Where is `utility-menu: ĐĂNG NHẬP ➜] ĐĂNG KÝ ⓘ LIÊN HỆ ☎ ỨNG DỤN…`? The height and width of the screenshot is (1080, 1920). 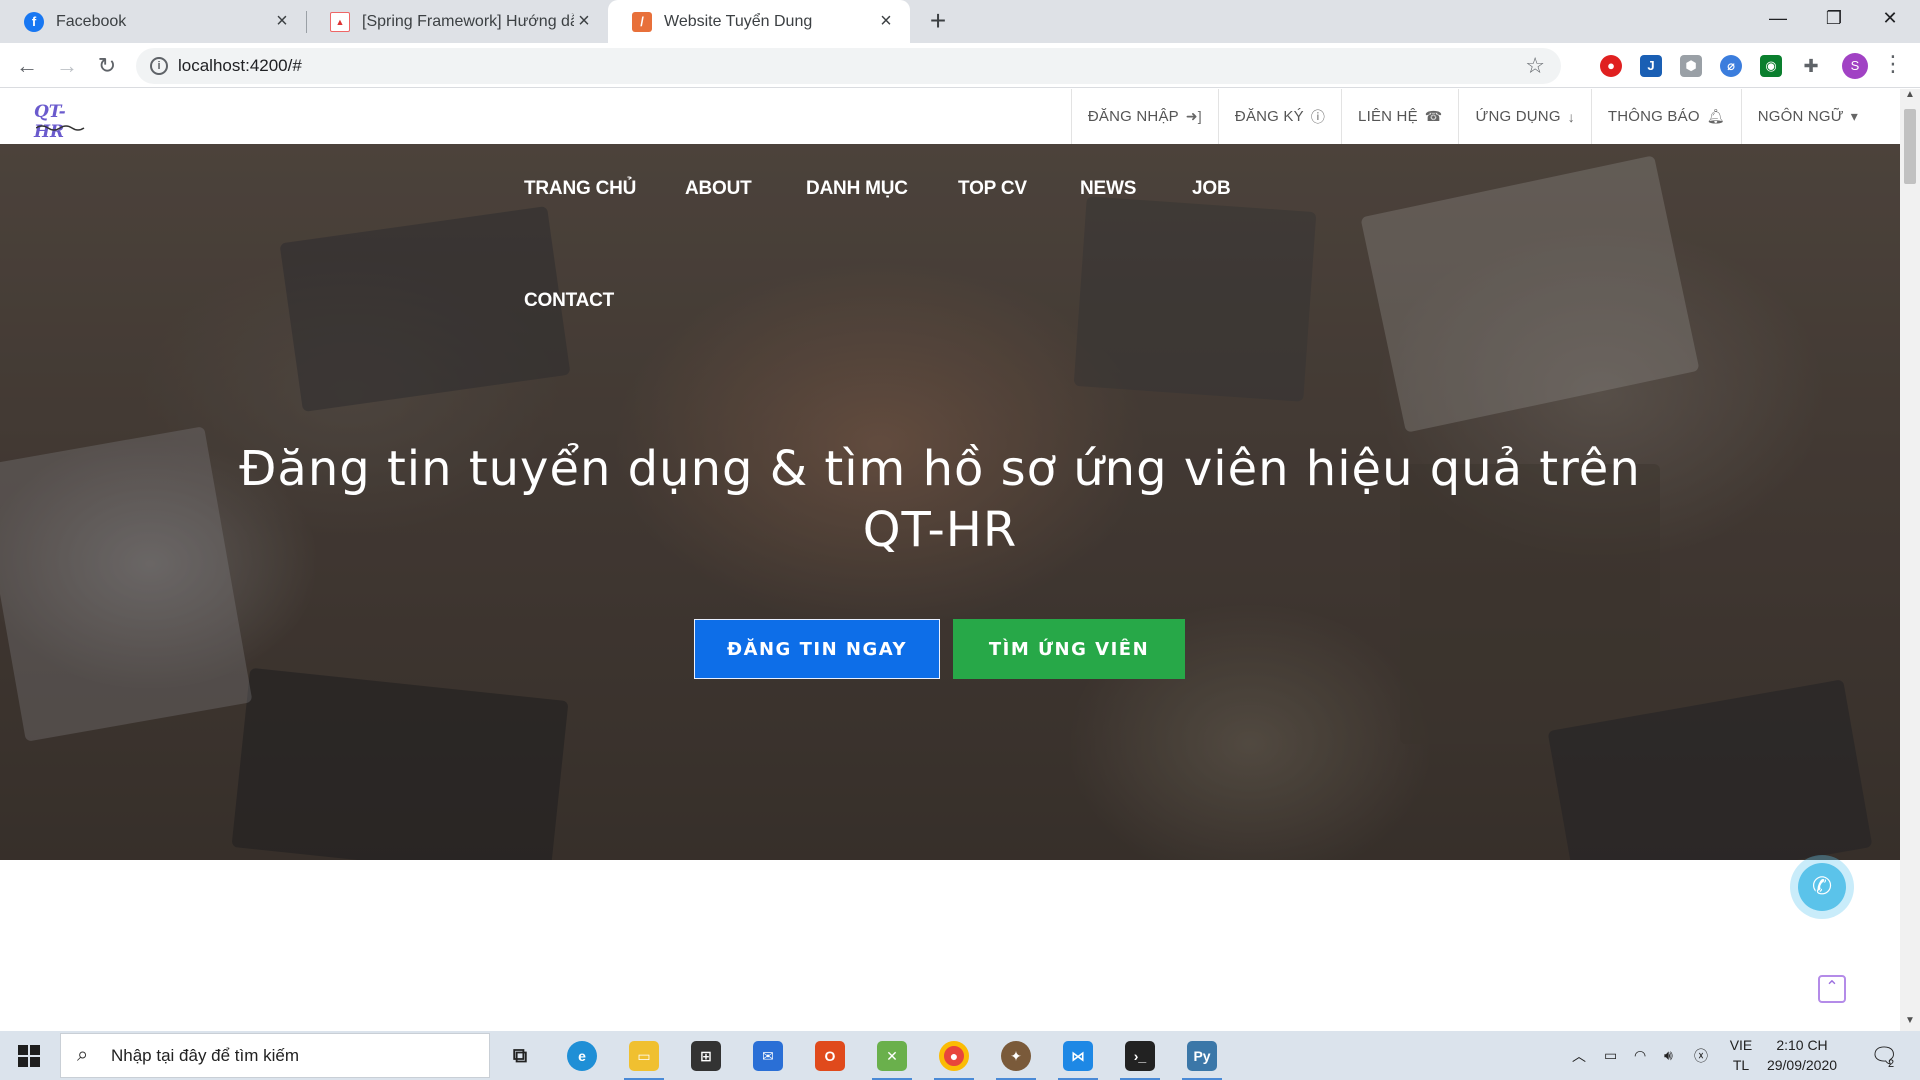
utility-menu: ĐĂNG NHẬP ➜] ĐĂNG KÝ ⓘ LIÊN HỆ ☎ ỨNG DỤN… is located at coordinates (1472, 116).